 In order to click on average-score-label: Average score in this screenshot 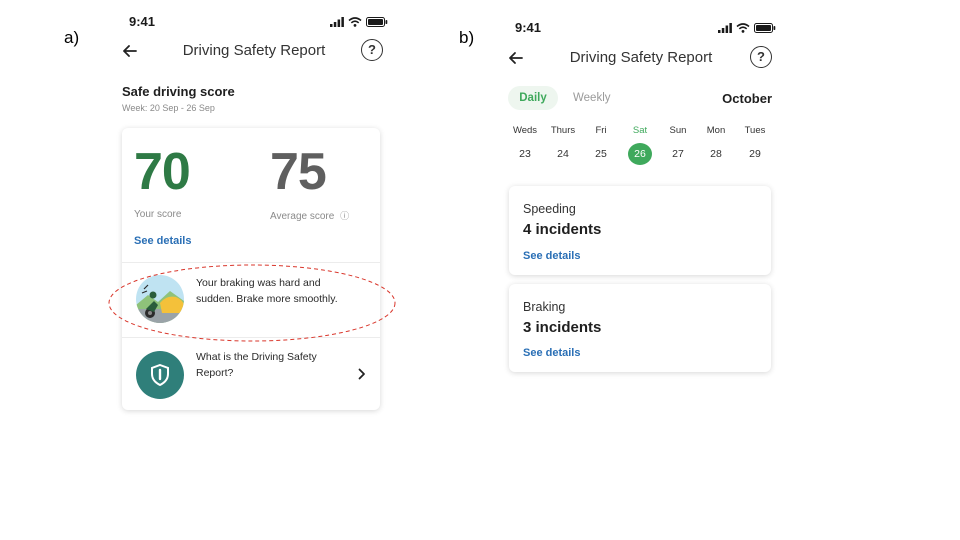, I will do `click(302, 216)`.